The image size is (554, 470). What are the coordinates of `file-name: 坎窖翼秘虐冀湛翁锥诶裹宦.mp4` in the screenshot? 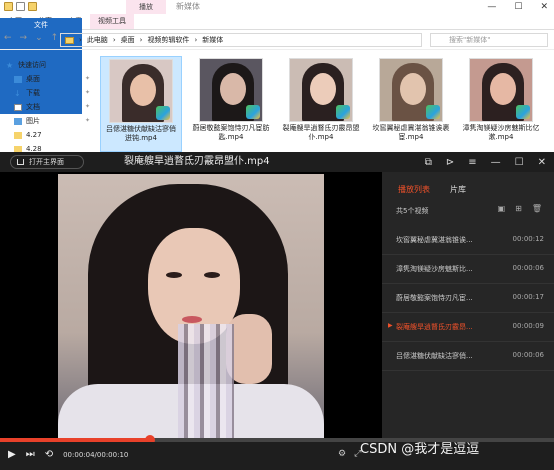 It's located at (411, 132).